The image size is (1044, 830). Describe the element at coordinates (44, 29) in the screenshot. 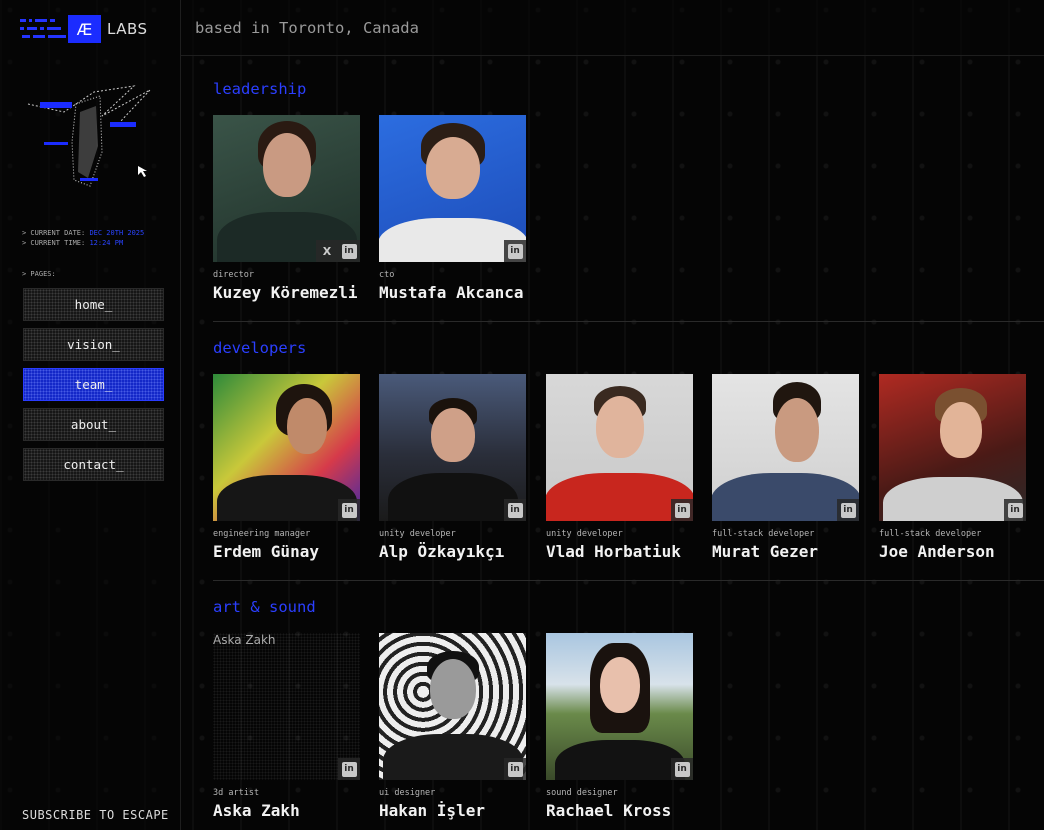

I see `logo-pixel-mark` at that location.